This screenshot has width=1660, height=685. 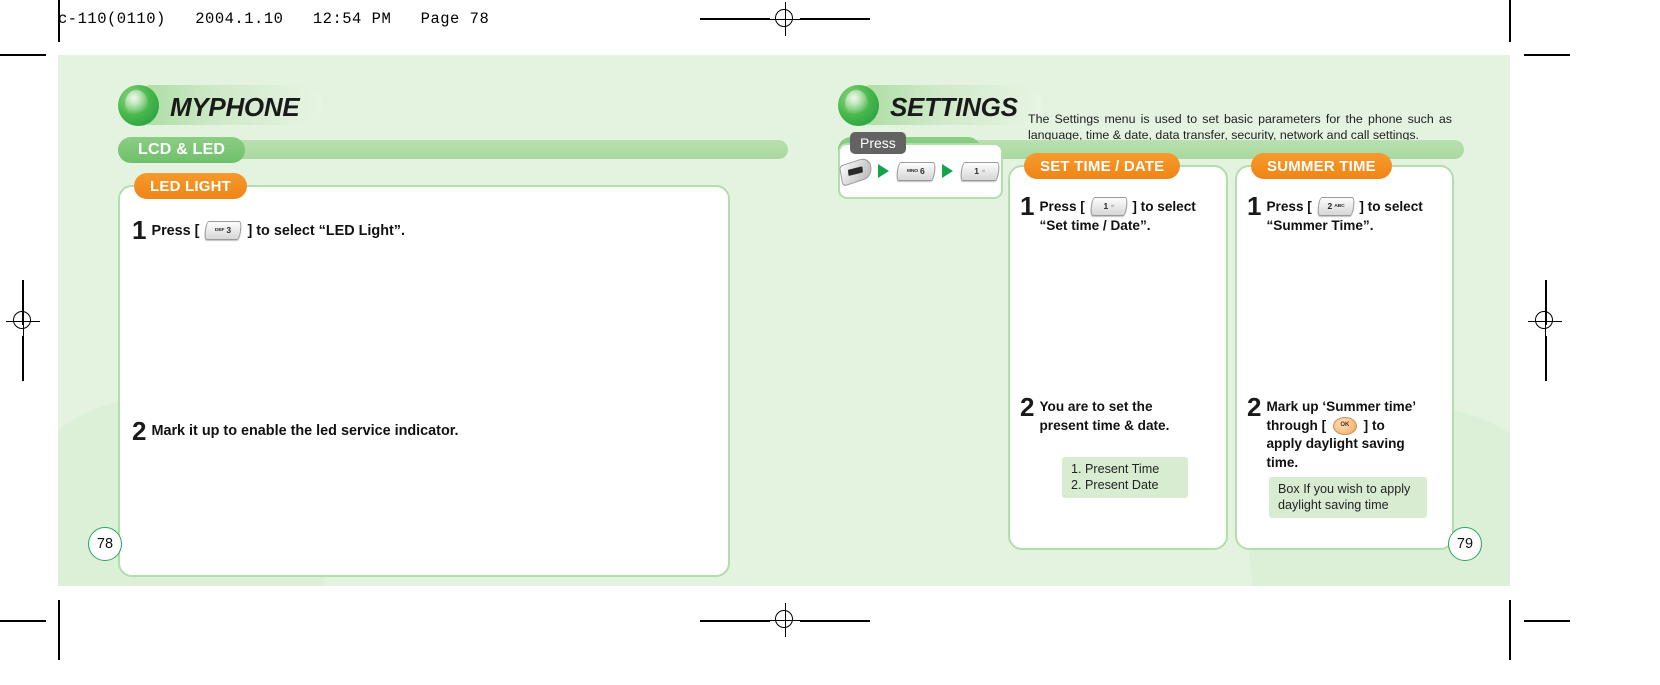 What do you see at coordinates (1546, 358) in the screenshot?
I see `crop-line-mid-right-h2` at bounding box center [1546, 358].